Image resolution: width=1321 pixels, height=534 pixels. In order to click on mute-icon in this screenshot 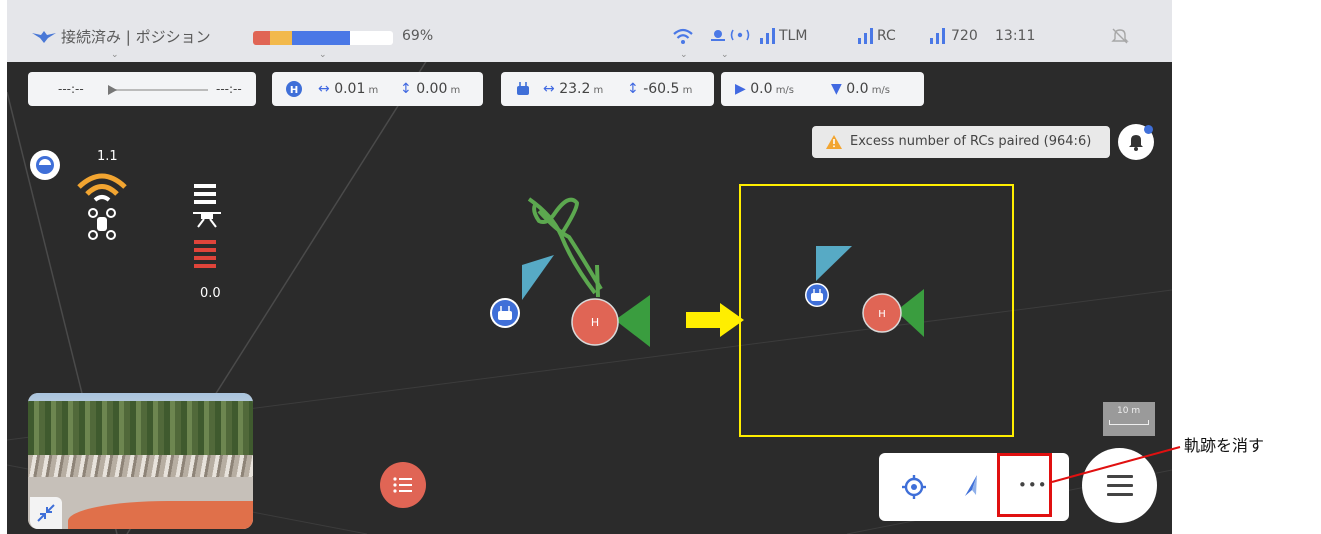, I will do `click(1120, 36)`.